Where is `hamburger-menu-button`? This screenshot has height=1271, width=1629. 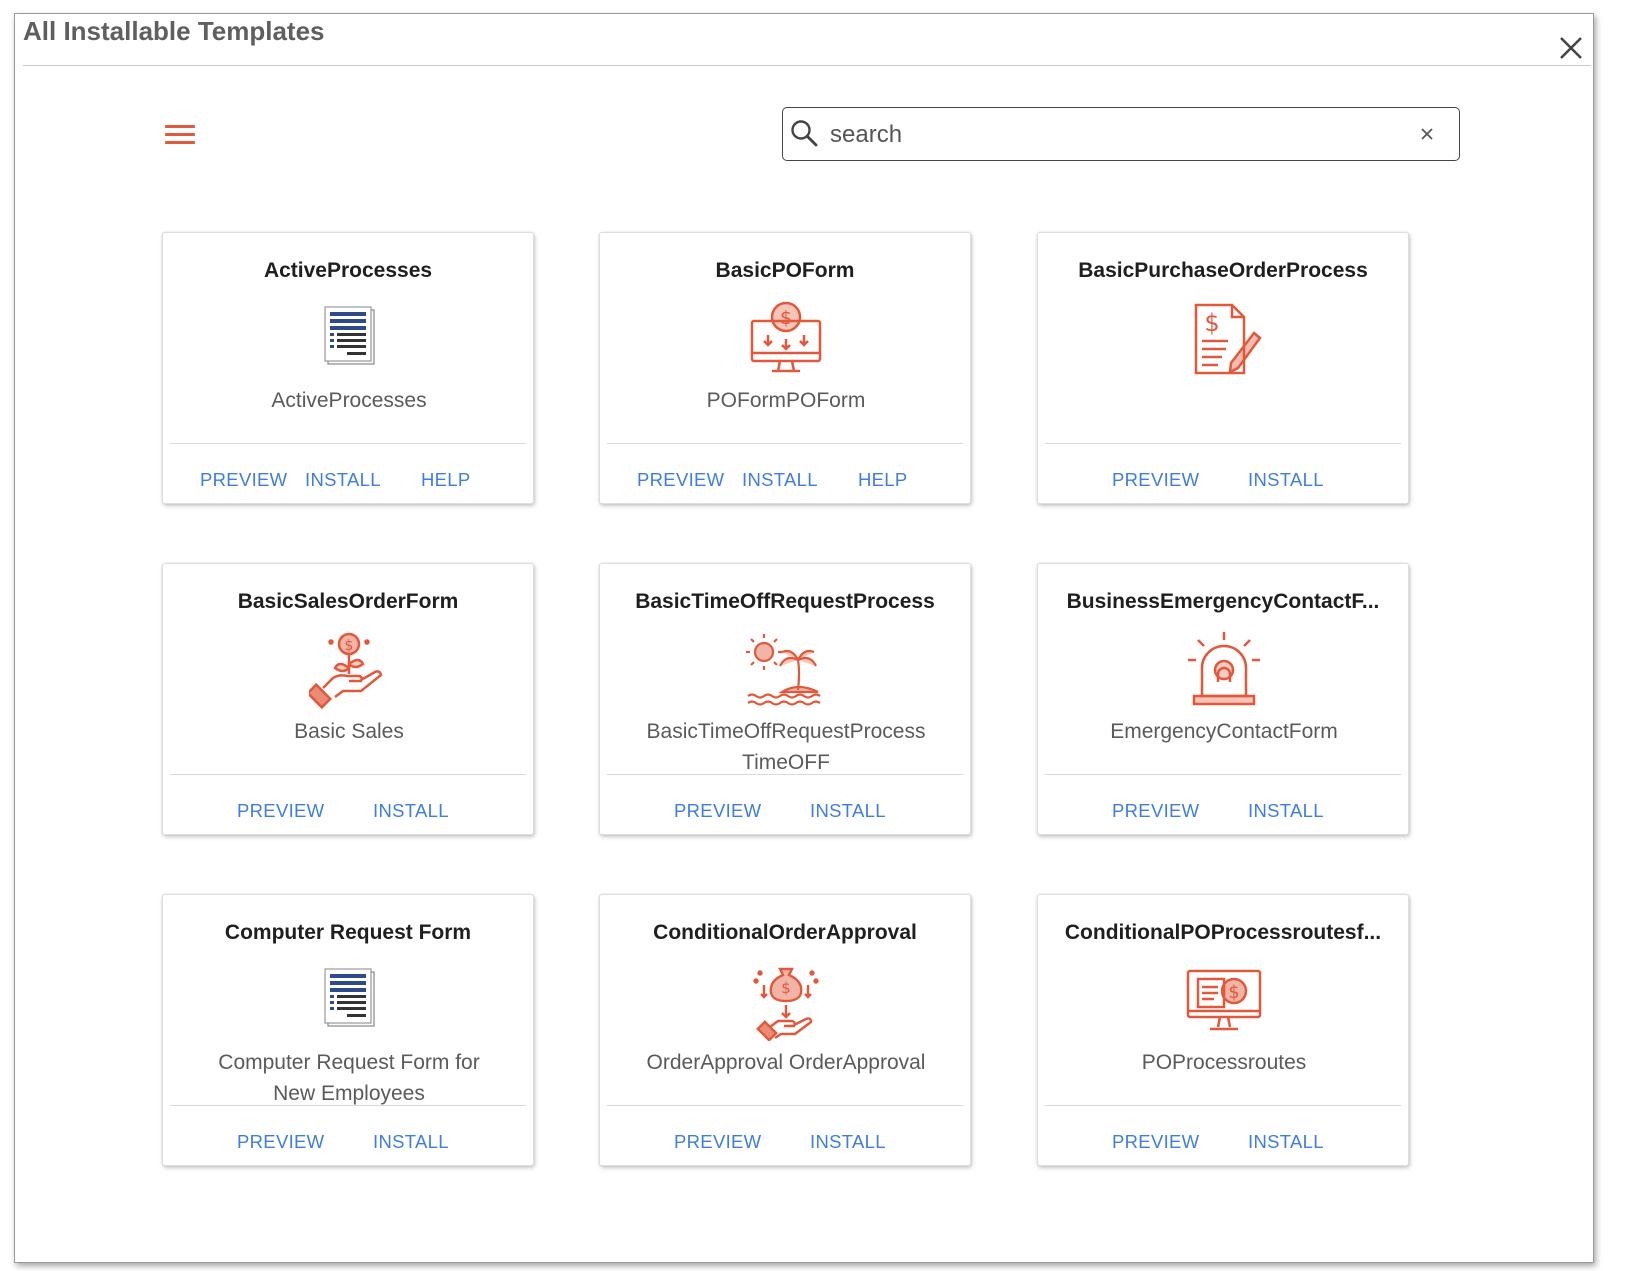 hamburger-menu-button is located at coordinates (180, 136).